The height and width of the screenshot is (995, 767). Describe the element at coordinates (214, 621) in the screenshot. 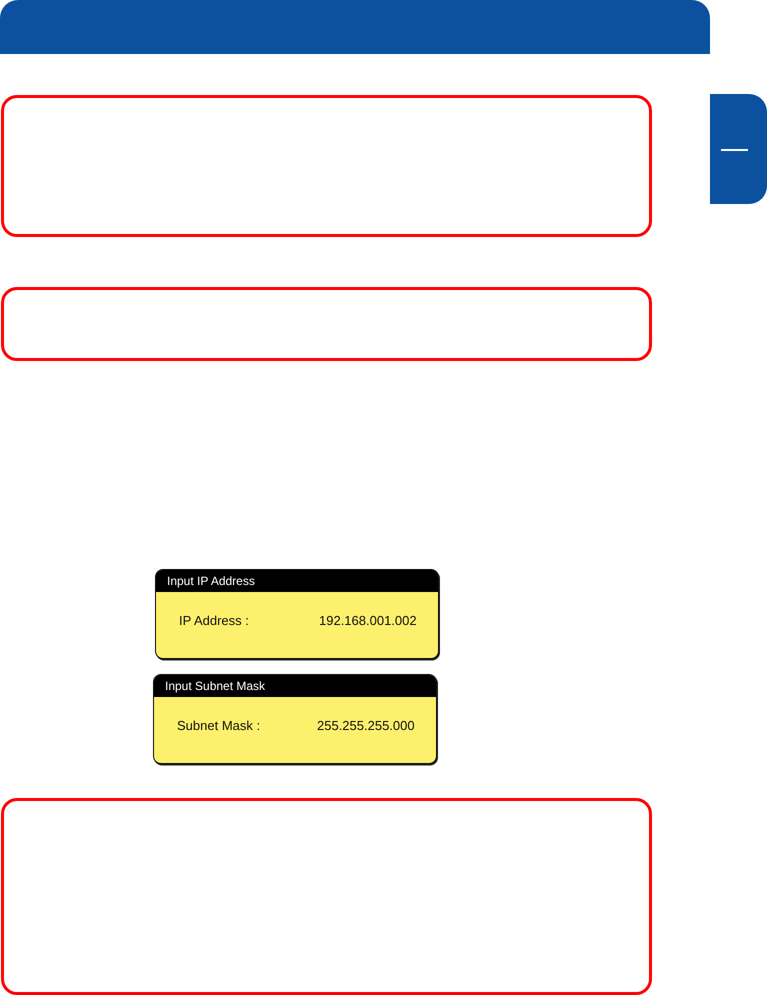

I see `field-label: IP Address :` at that location.